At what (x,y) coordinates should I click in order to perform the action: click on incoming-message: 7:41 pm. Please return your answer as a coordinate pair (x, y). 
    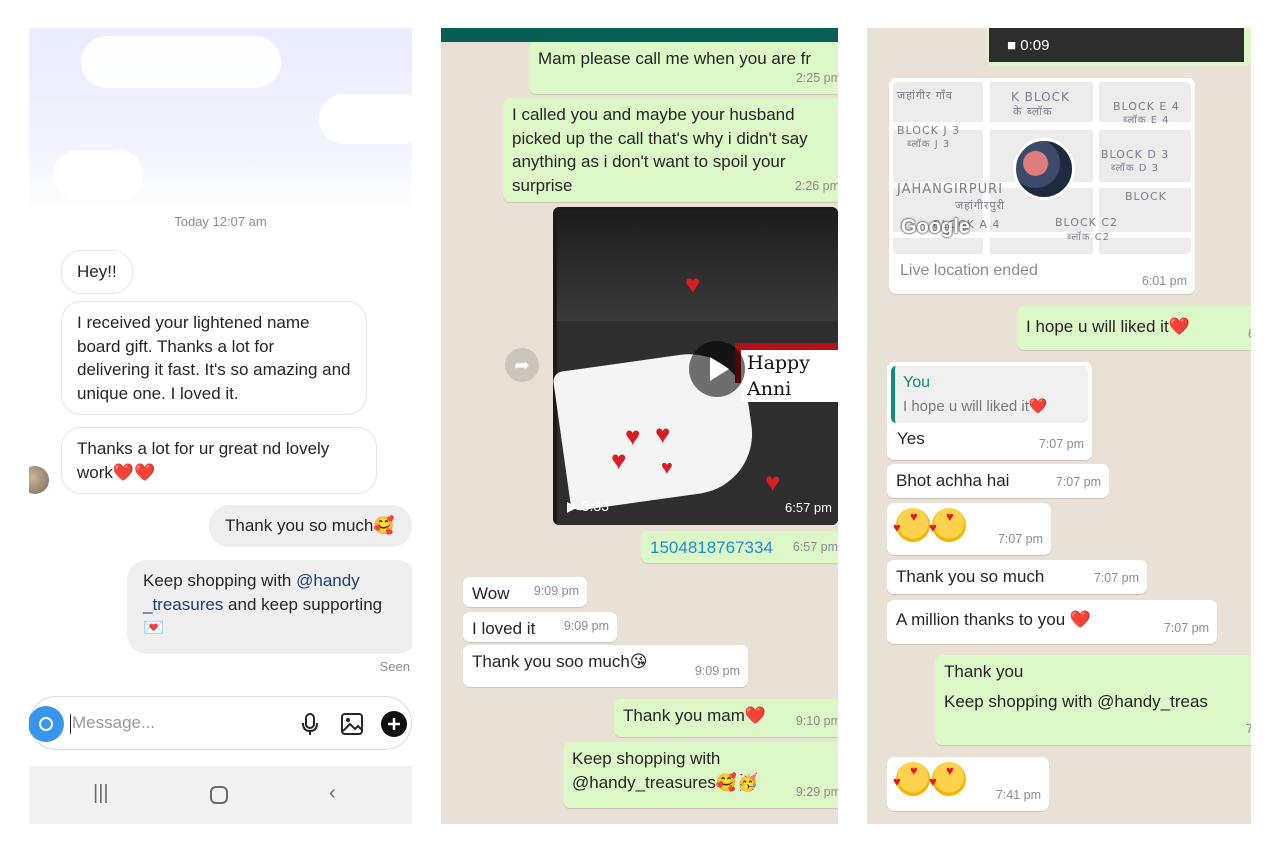
    Looking at the image, I should click on (968, 784).